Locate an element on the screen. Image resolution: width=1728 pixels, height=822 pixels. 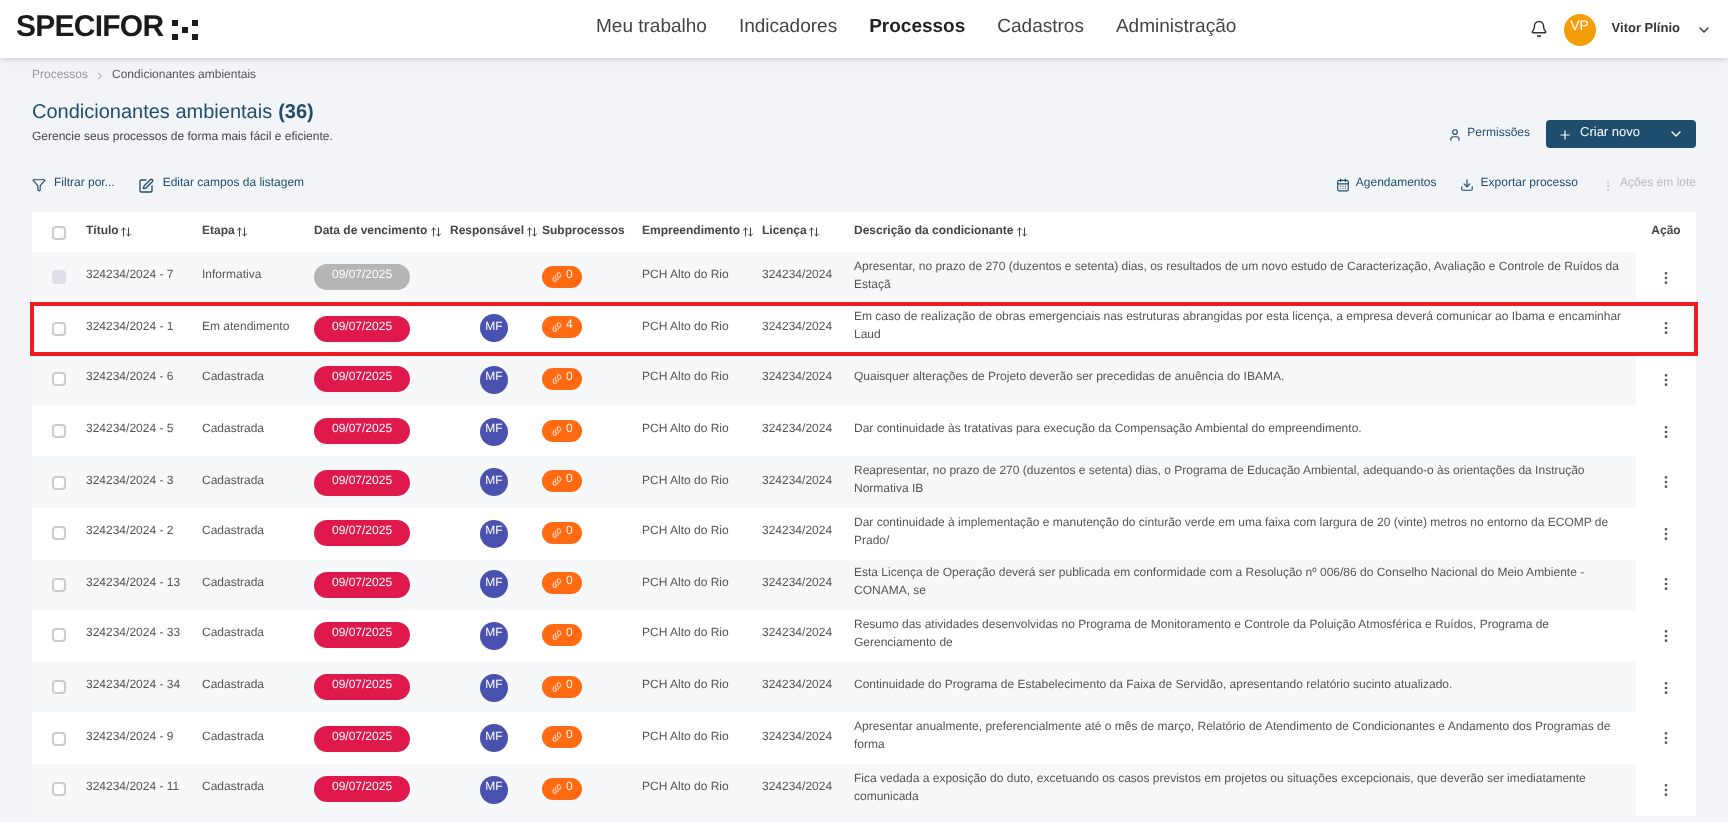
edit-icon is located at coordinates (146, 185).